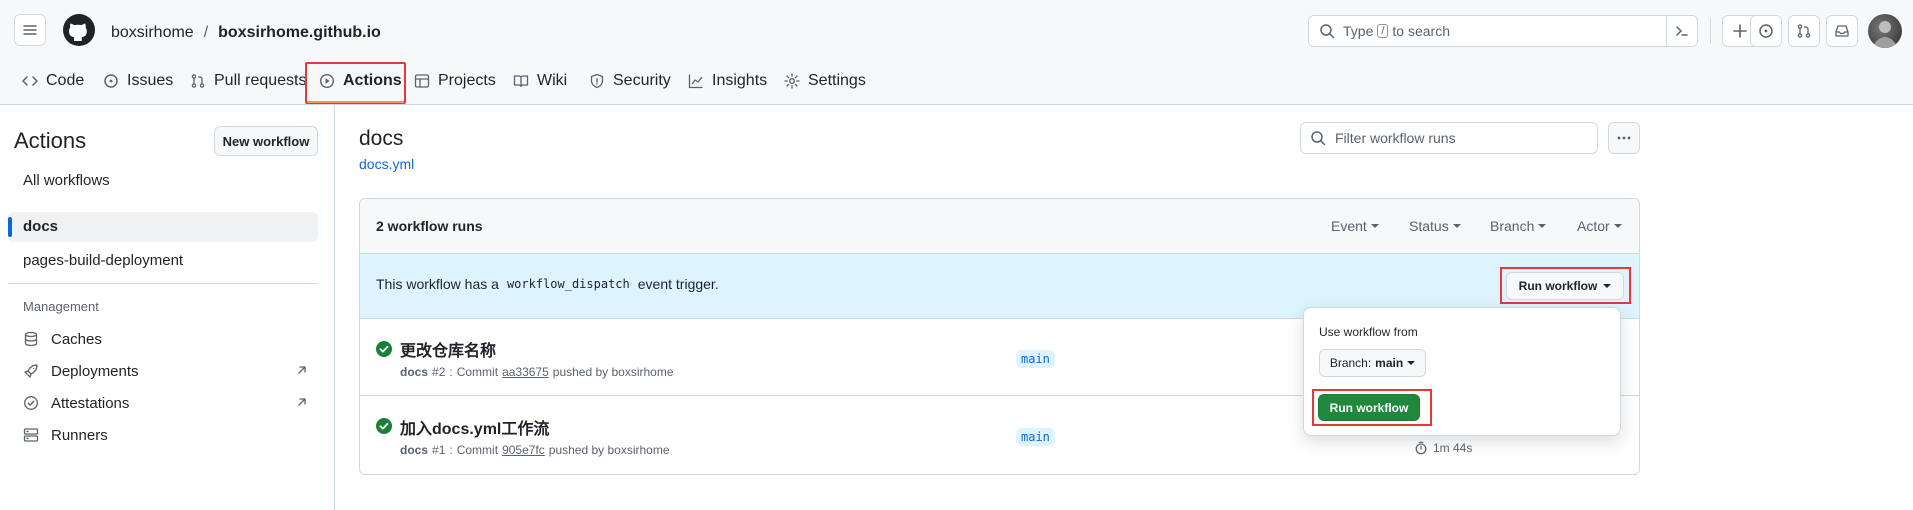 The height and width of the screenshot is (510, 1913). Describe the element at coordinates (53, 81) in the screenshot. I see `tab-code: Code` at that location.